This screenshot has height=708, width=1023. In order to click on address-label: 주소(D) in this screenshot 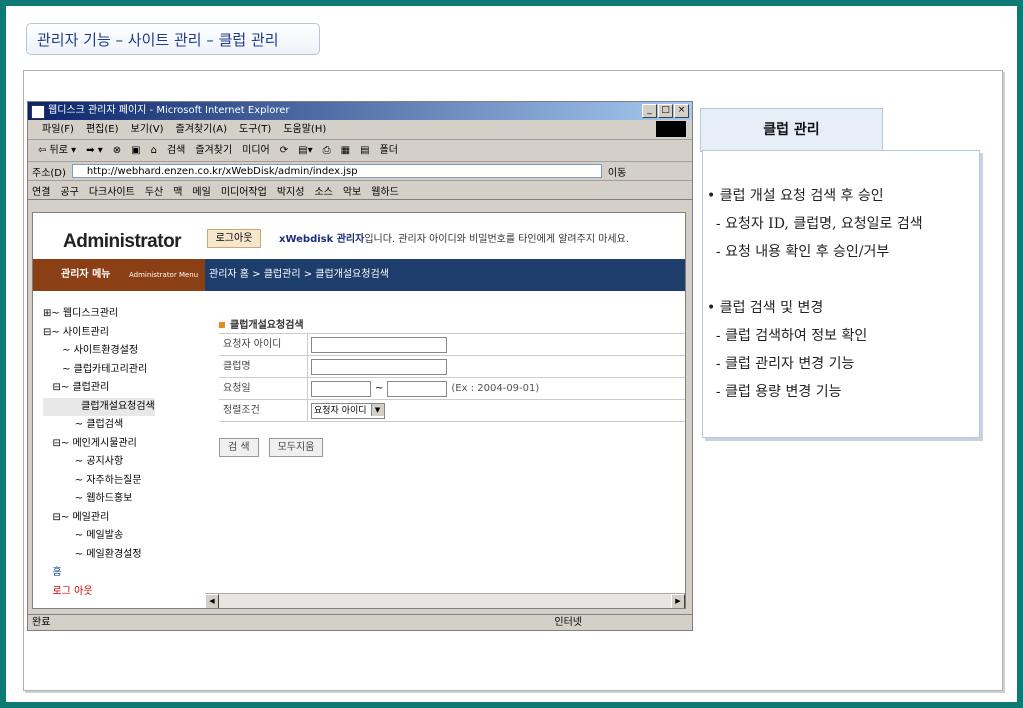, I will do `click(49, 173)`.